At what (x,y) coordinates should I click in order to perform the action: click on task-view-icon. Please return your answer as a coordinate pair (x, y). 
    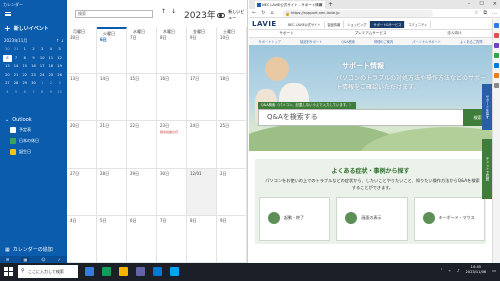
    Looking at the image, I should click on (89, 271).